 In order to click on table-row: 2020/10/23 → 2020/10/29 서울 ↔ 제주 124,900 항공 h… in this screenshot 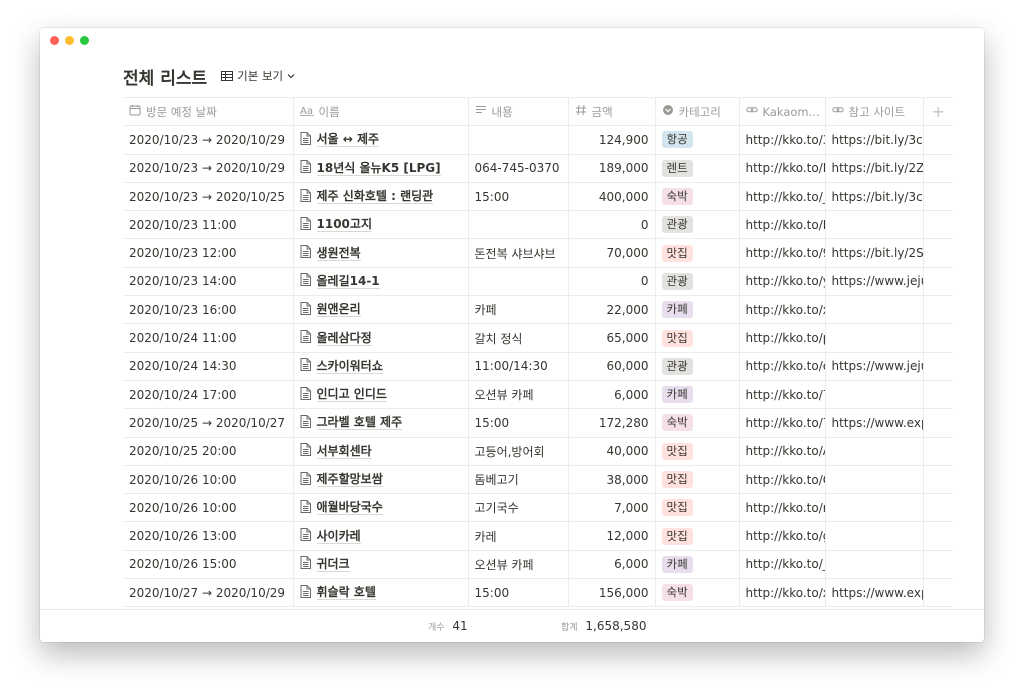, I will do `click(538, 140)`.